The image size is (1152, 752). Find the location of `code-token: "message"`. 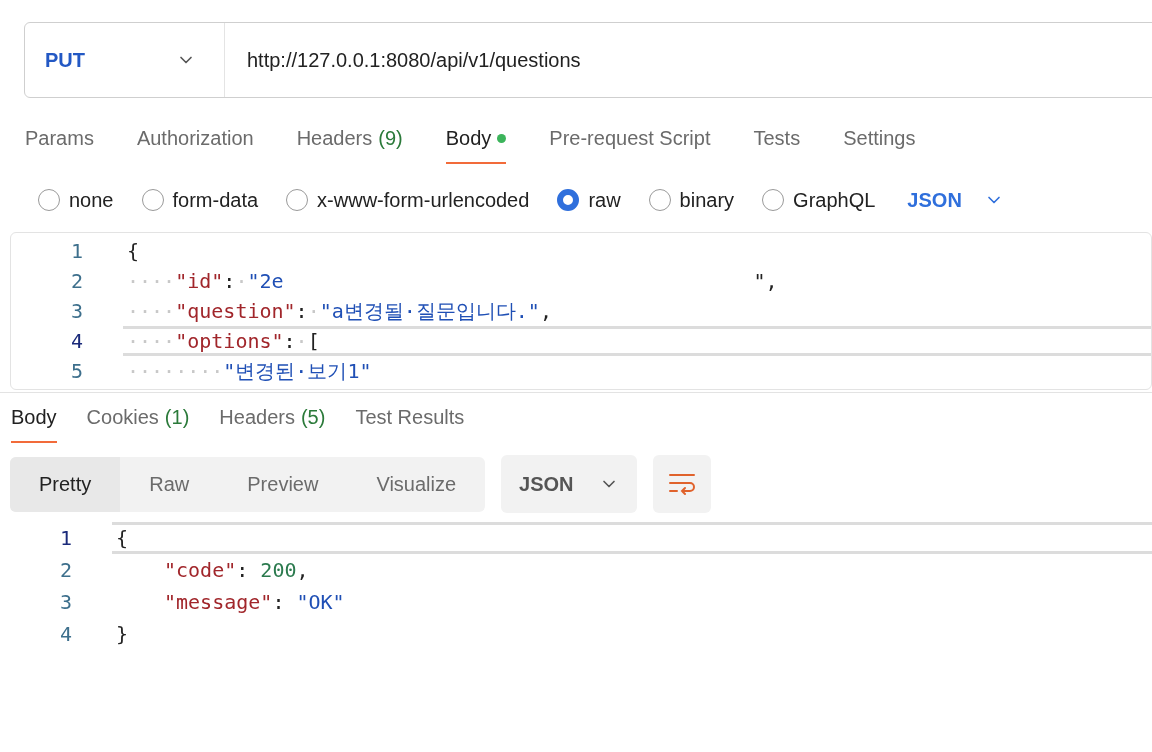

code-token: "message" is located at coordinates (218, 602).